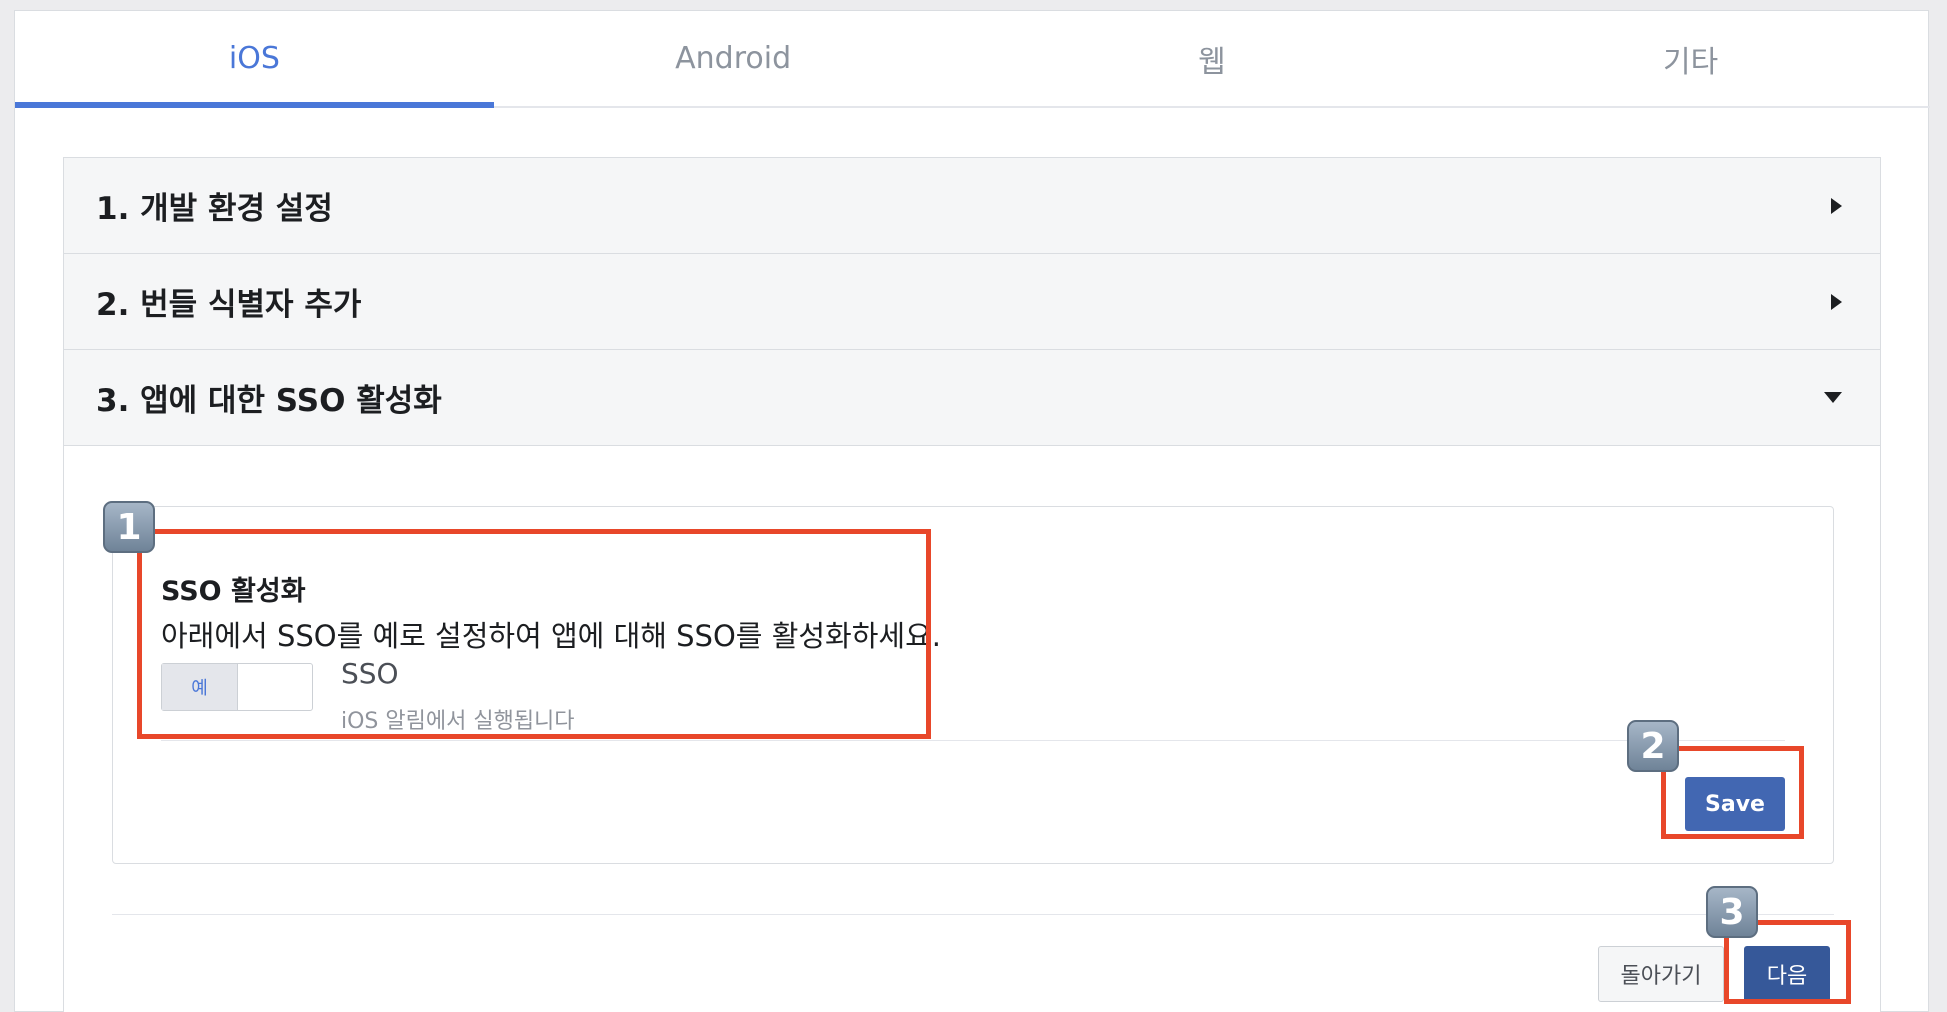  What do you see at coordinates (972, 206) in the screenshot?
I see `accordion-step-1: 1. 개발 환경 설정` at bounding box center [972, 206].